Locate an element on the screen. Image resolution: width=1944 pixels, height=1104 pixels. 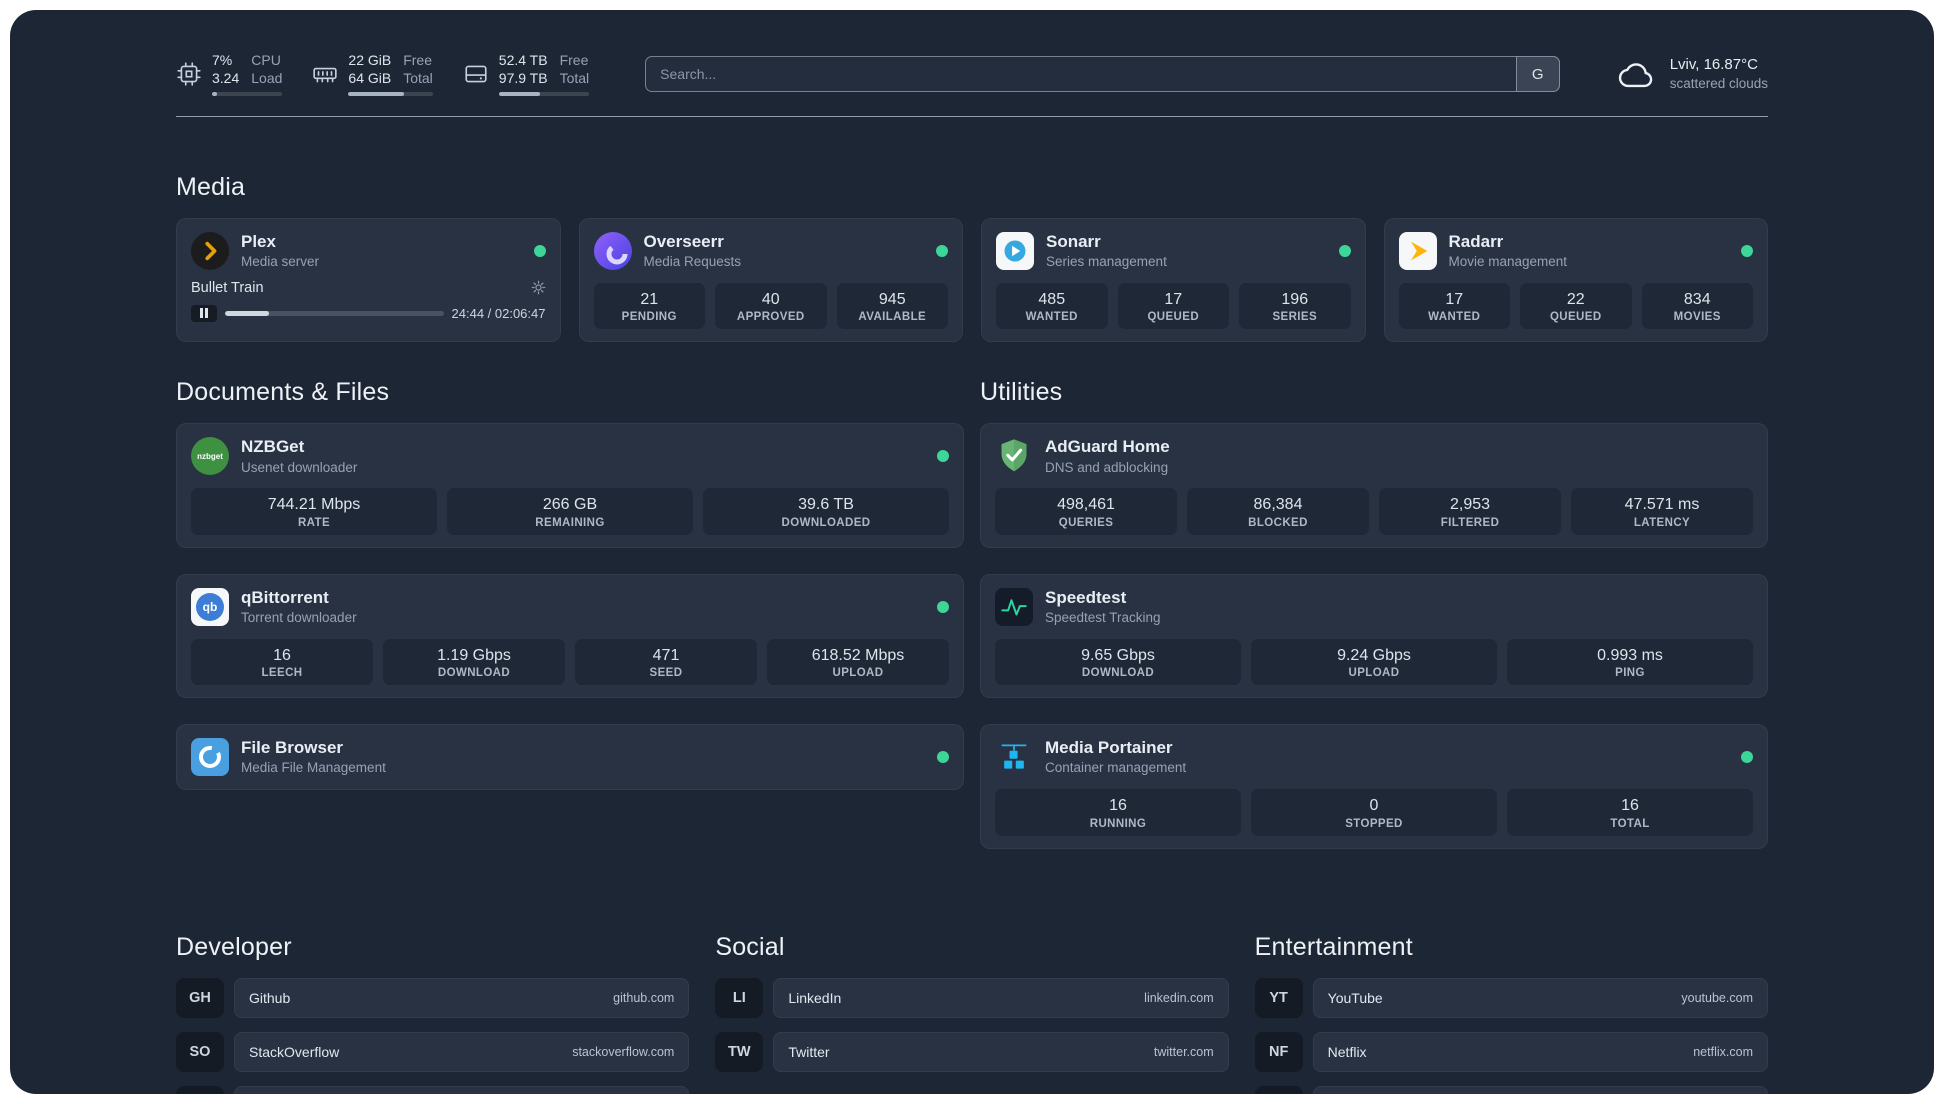
service-subtitle: Torrent downloader is located at coordinates (299, 617).